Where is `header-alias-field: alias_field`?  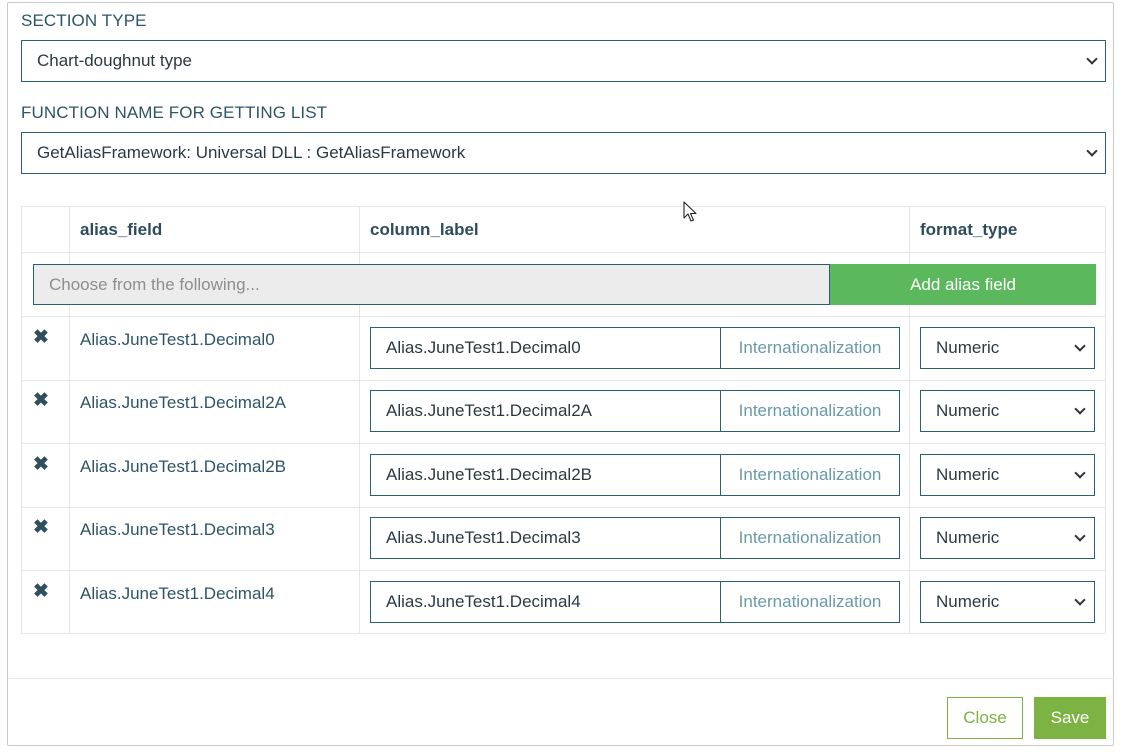
header-alias-field: alias_field is located at coordinates (121, 229).